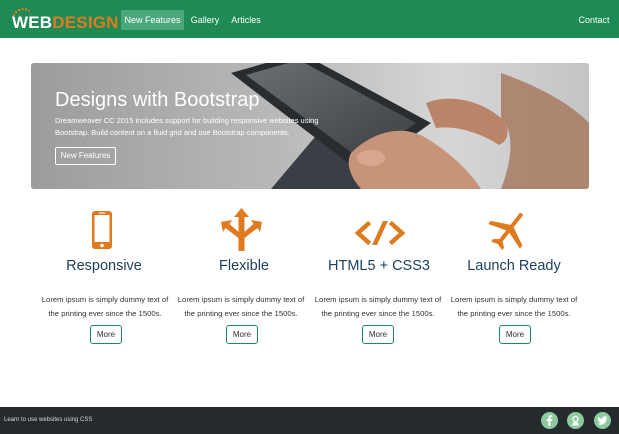 This screenshot has height=434, width=619. What do you see at coordinates (85, 156) in the screenshot?
I see `hero-new-features-button: New Features` at bounding box center [85, 156].